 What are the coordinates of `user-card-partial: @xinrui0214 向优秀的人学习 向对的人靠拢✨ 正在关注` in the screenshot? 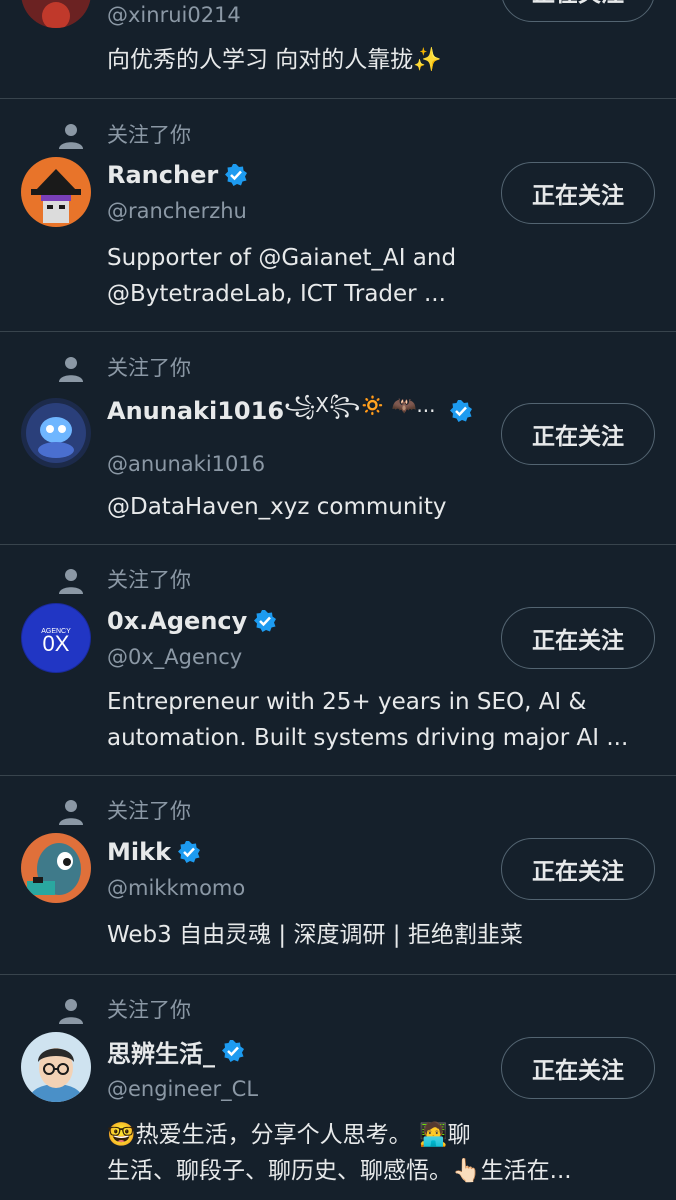 It's located at (338, 49).